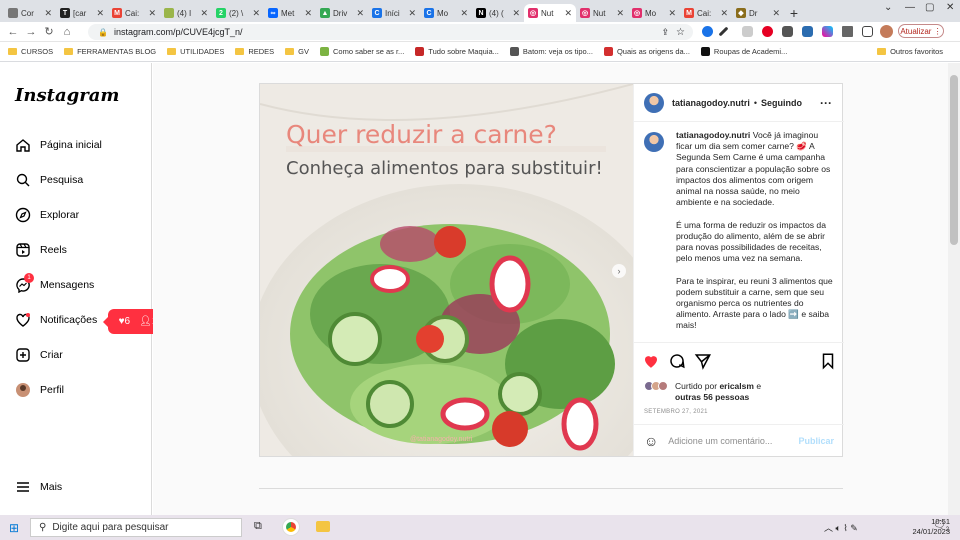 The image size is (960, 540). Describe the element at coordinates (767, 31) in the screenshot. I see `pinterest-icon` at that location.